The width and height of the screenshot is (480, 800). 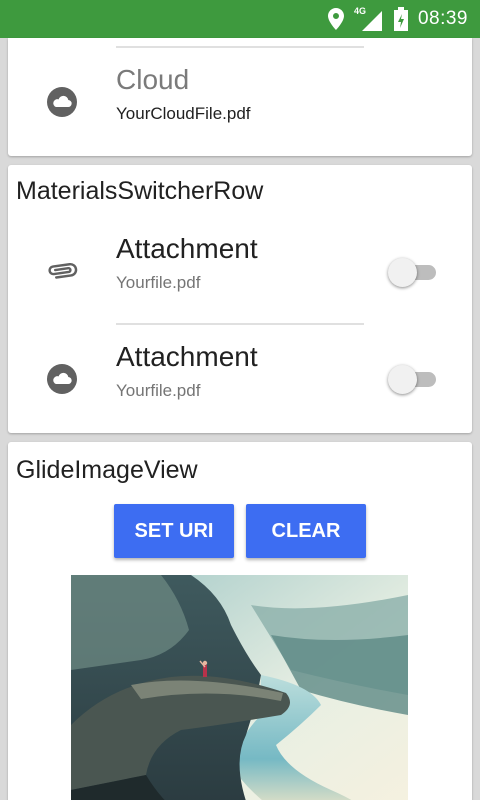 What do you see at coordinates (369, 18) in the screenshot?
I see `signal-icon: 4G` at bounding box center [369, 18].